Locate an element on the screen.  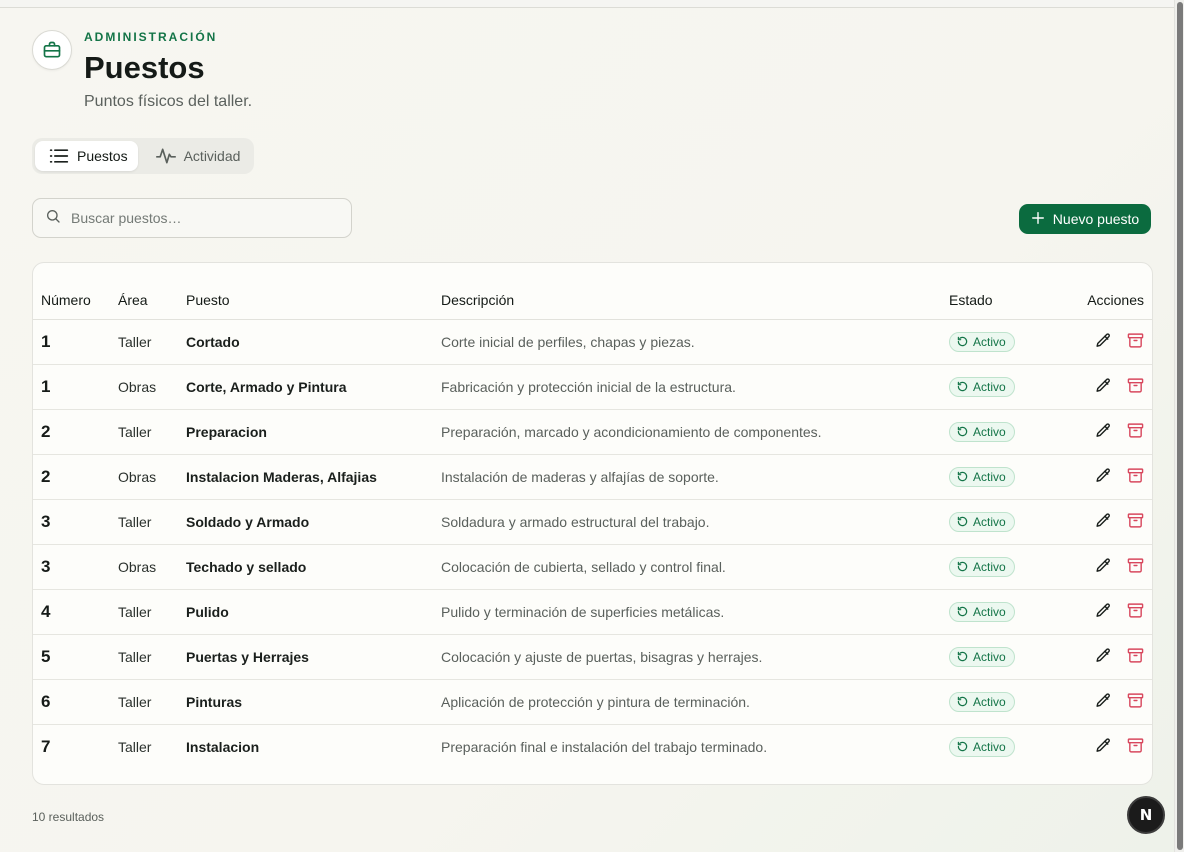
cell-puesto: Instalacion Maderas, Alfajias is located at coordinates (313, 477).